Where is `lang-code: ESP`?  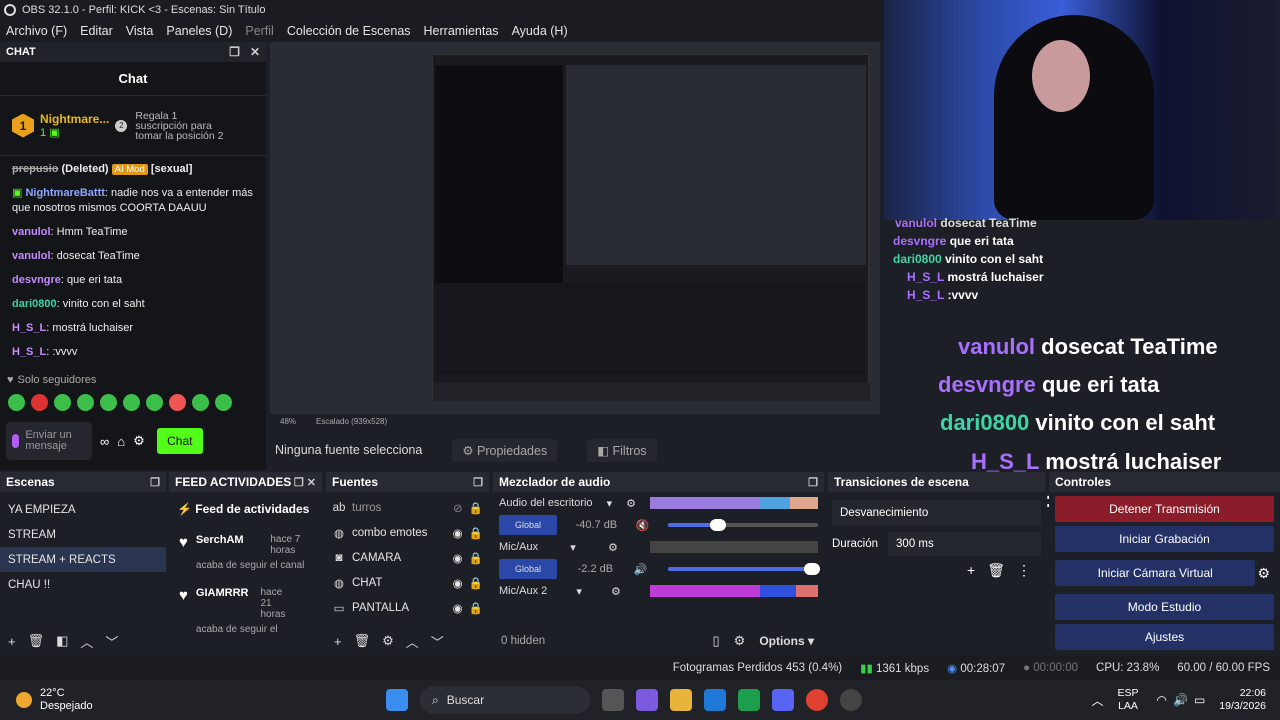 lang-code: ESP is located at coordinates (1127, 693).